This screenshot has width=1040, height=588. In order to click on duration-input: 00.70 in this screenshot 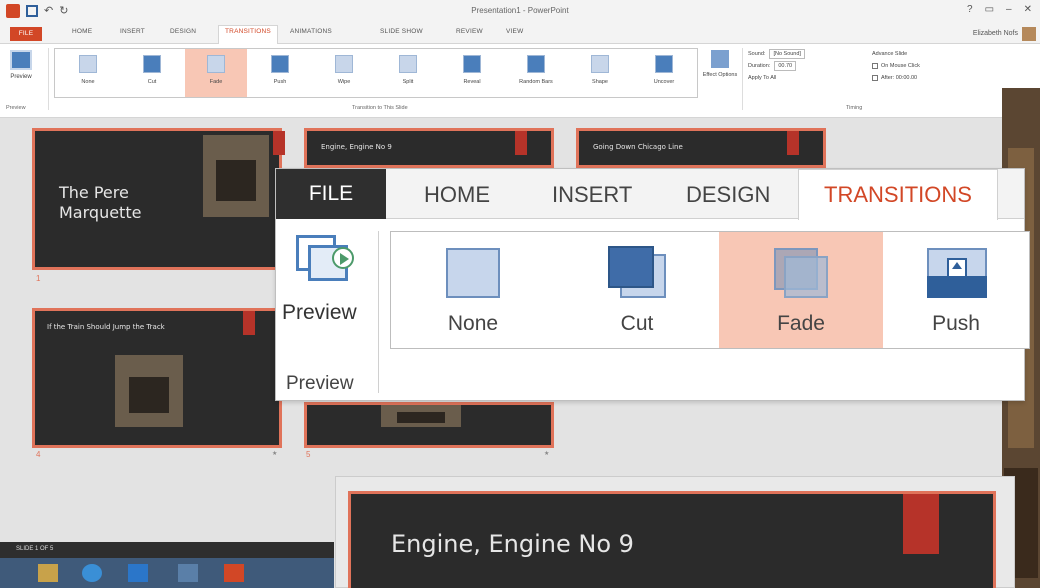, I will do `click(785, 66)`.